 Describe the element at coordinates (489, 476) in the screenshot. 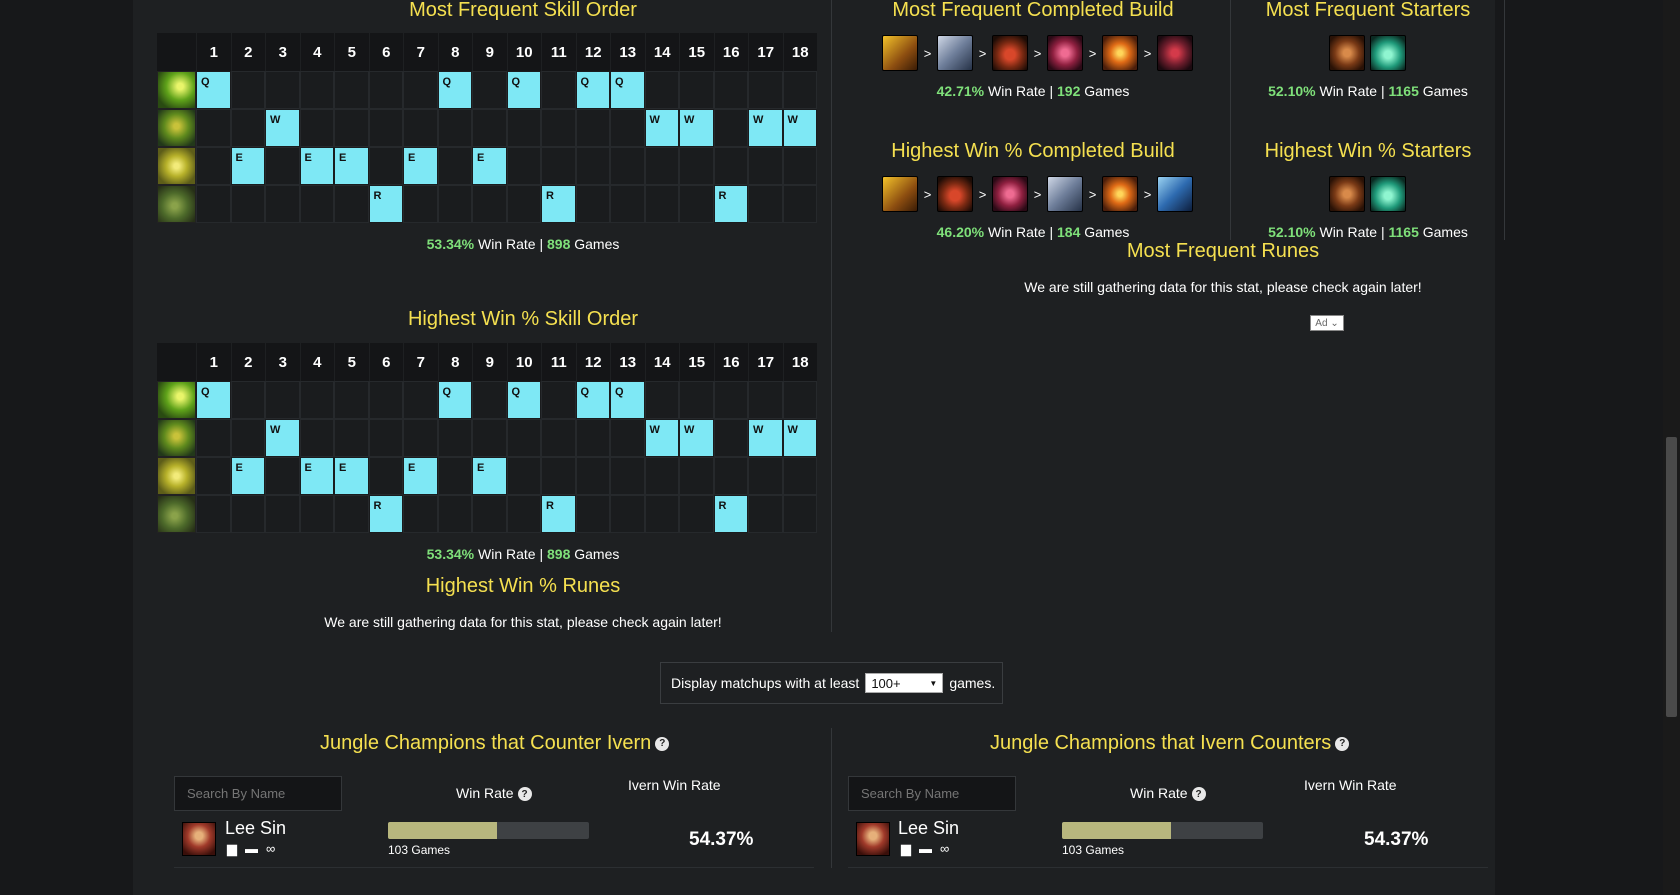

I see `skill-cell: E` at that location.